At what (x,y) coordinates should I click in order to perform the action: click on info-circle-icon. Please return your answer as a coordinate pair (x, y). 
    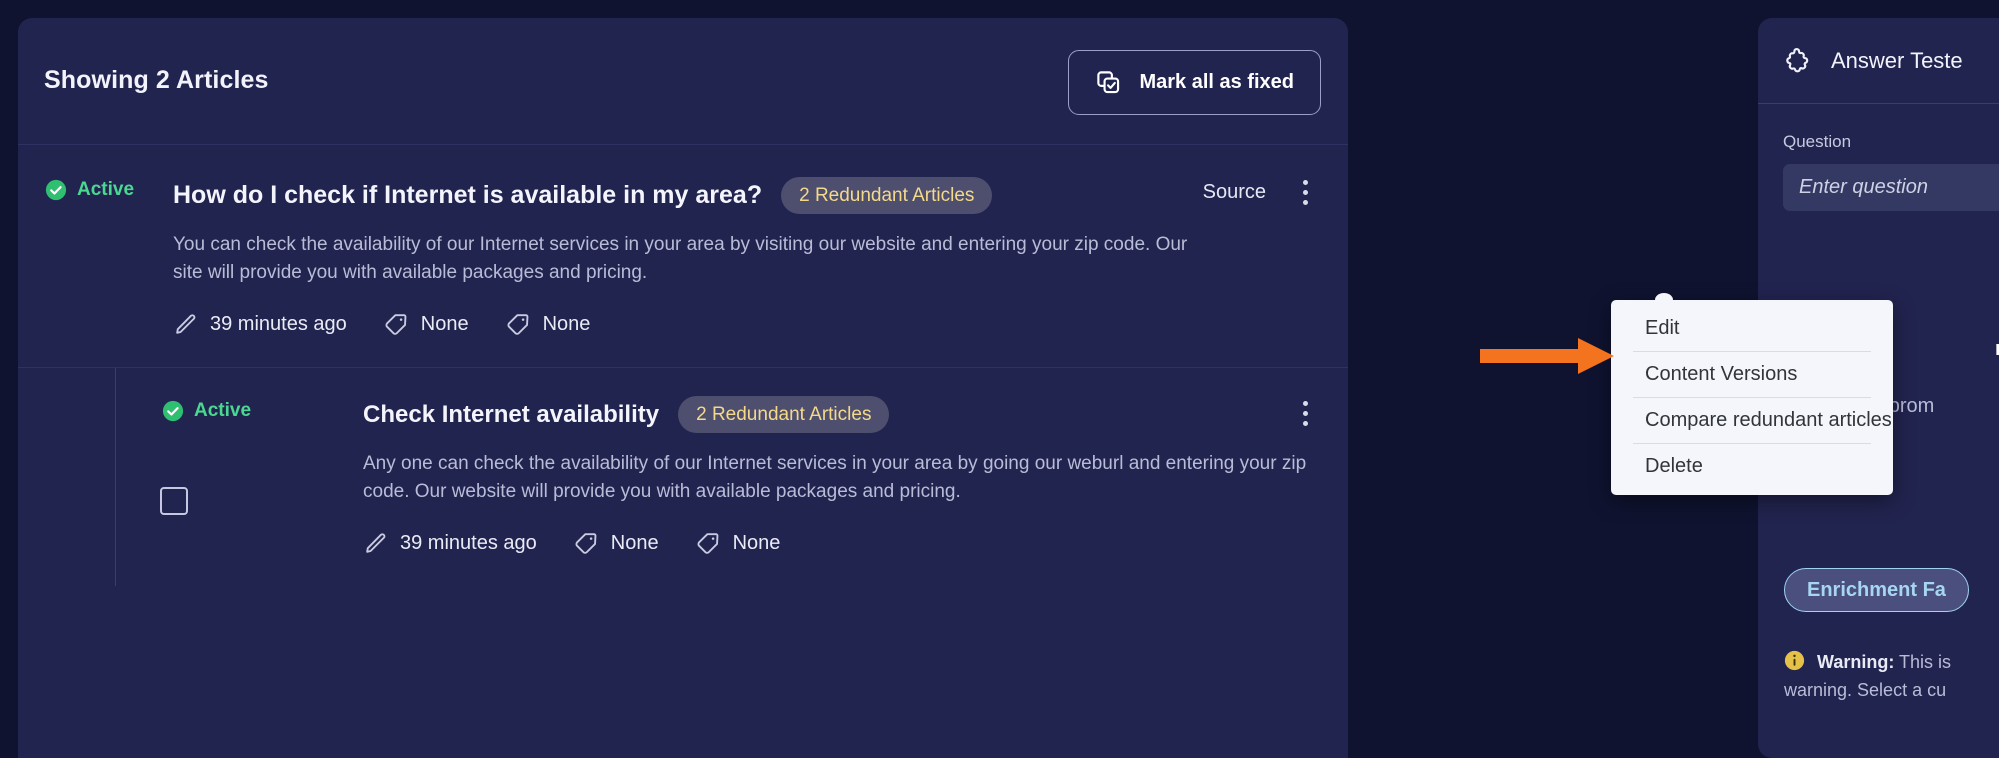
    Looking at the image, I should click on (1800, 661).